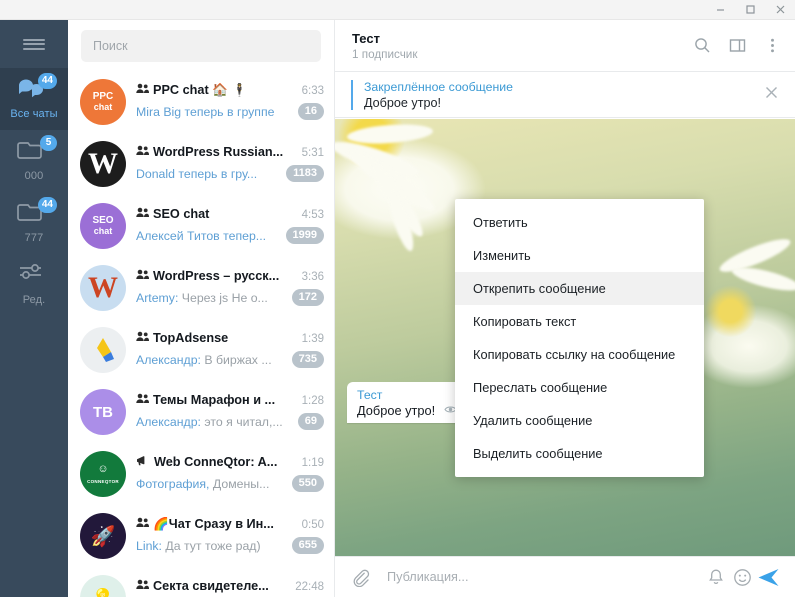  Describe the element at coordinates (309, 587) in the screenshot. I see `chat-item-time: 22:48` at that location.